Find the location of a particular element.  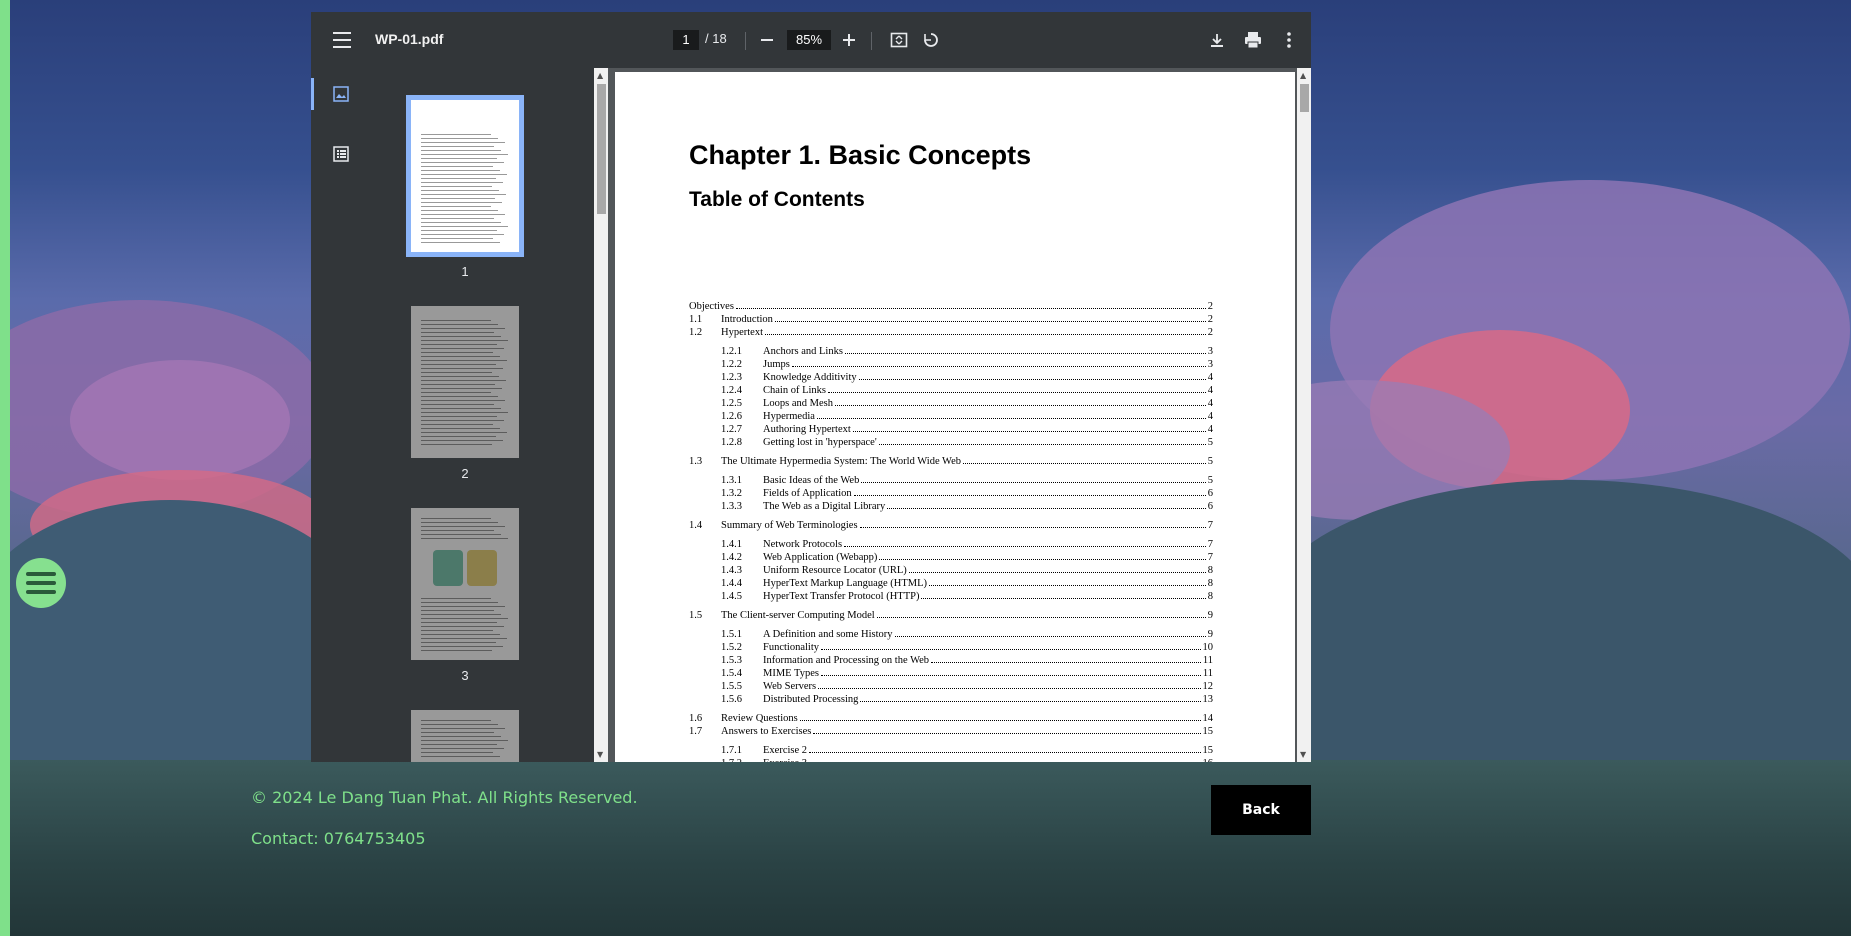

toc-row: Objectives 2 is located at coordinates (951, 305).